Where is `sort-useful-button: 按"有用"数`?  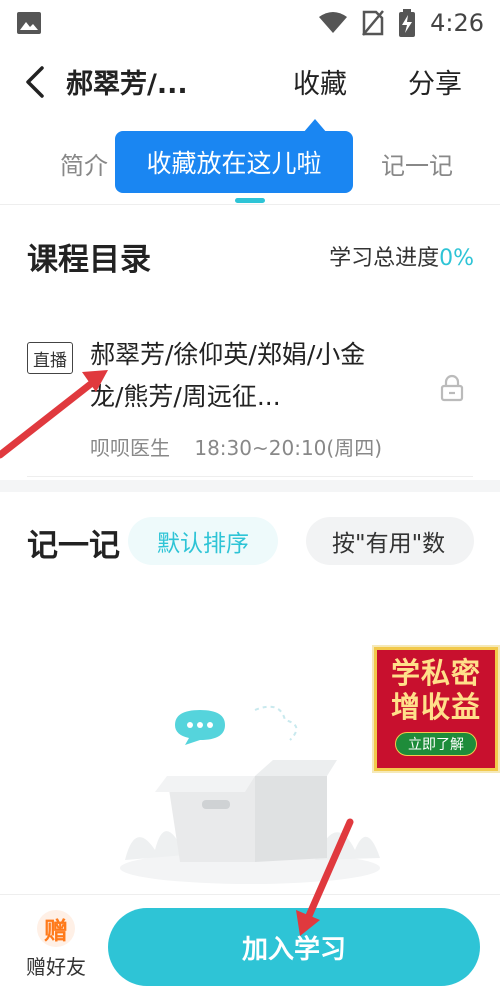 sort-useful-button: 按"有用"数 is located at coordinates (390, 541).